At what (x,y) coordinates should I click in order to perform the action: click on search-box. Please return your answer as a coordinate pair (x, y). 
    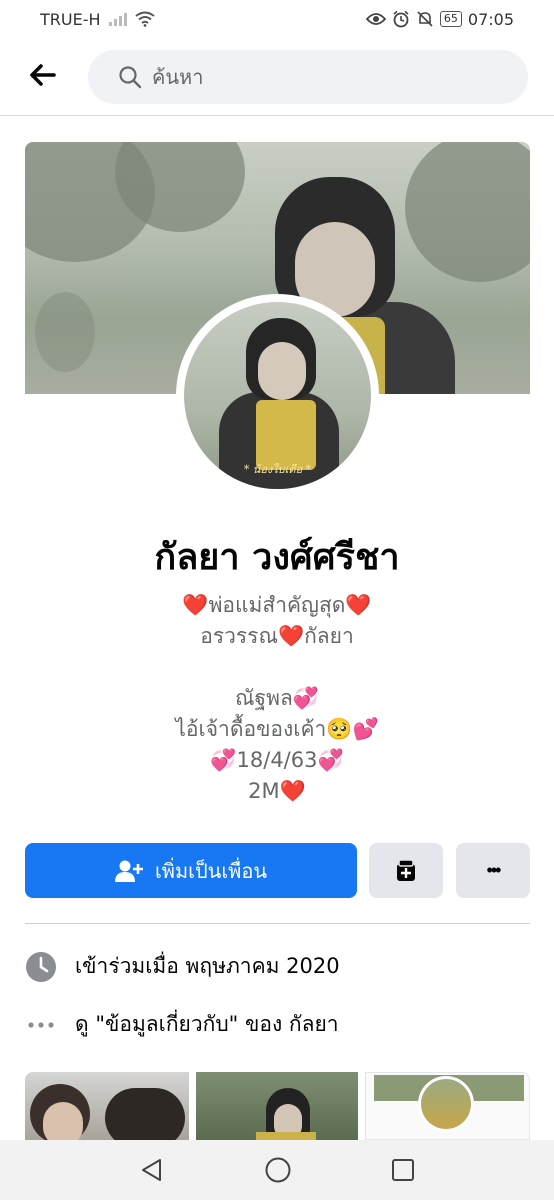
    Looking at the image, I should click on (308, 77).